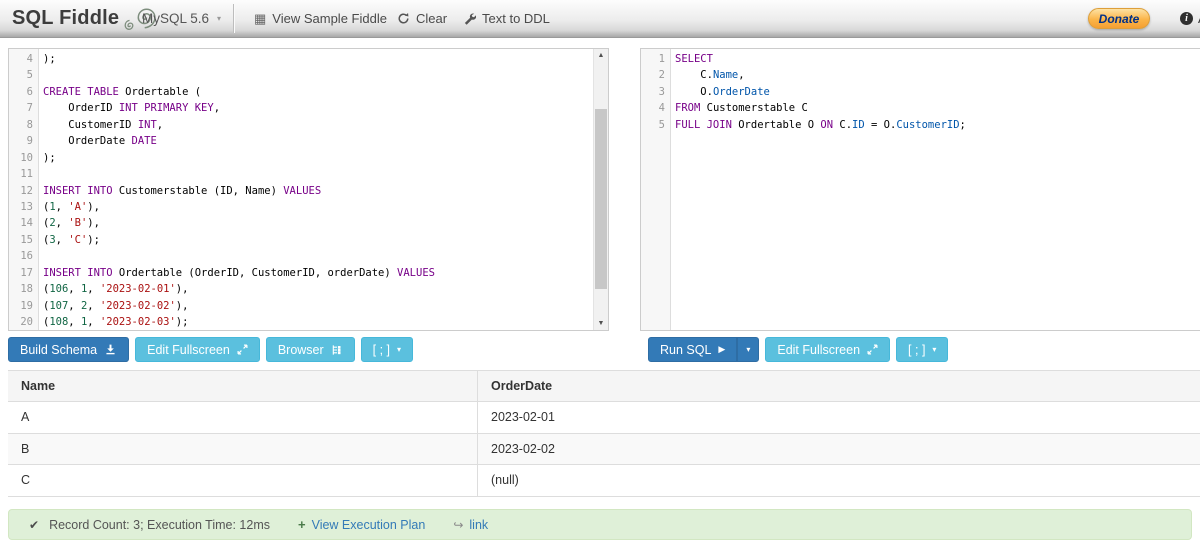 This screenshot has height=544, width=1200. I want to click on query-edit-fullscreen-button: Edit Fullscreen, so click(828, 349).